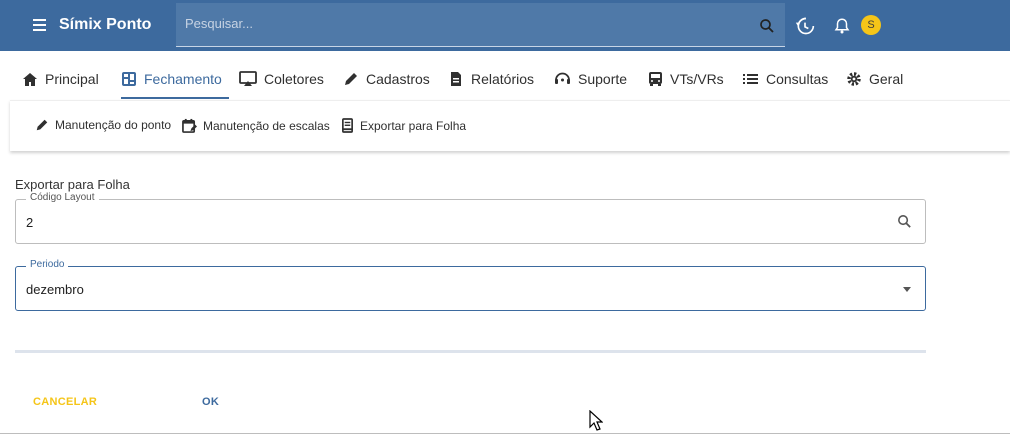 This screenshot has width=1010, height=436. I want to click on tab-label: Relatórios, so click(503, 79).